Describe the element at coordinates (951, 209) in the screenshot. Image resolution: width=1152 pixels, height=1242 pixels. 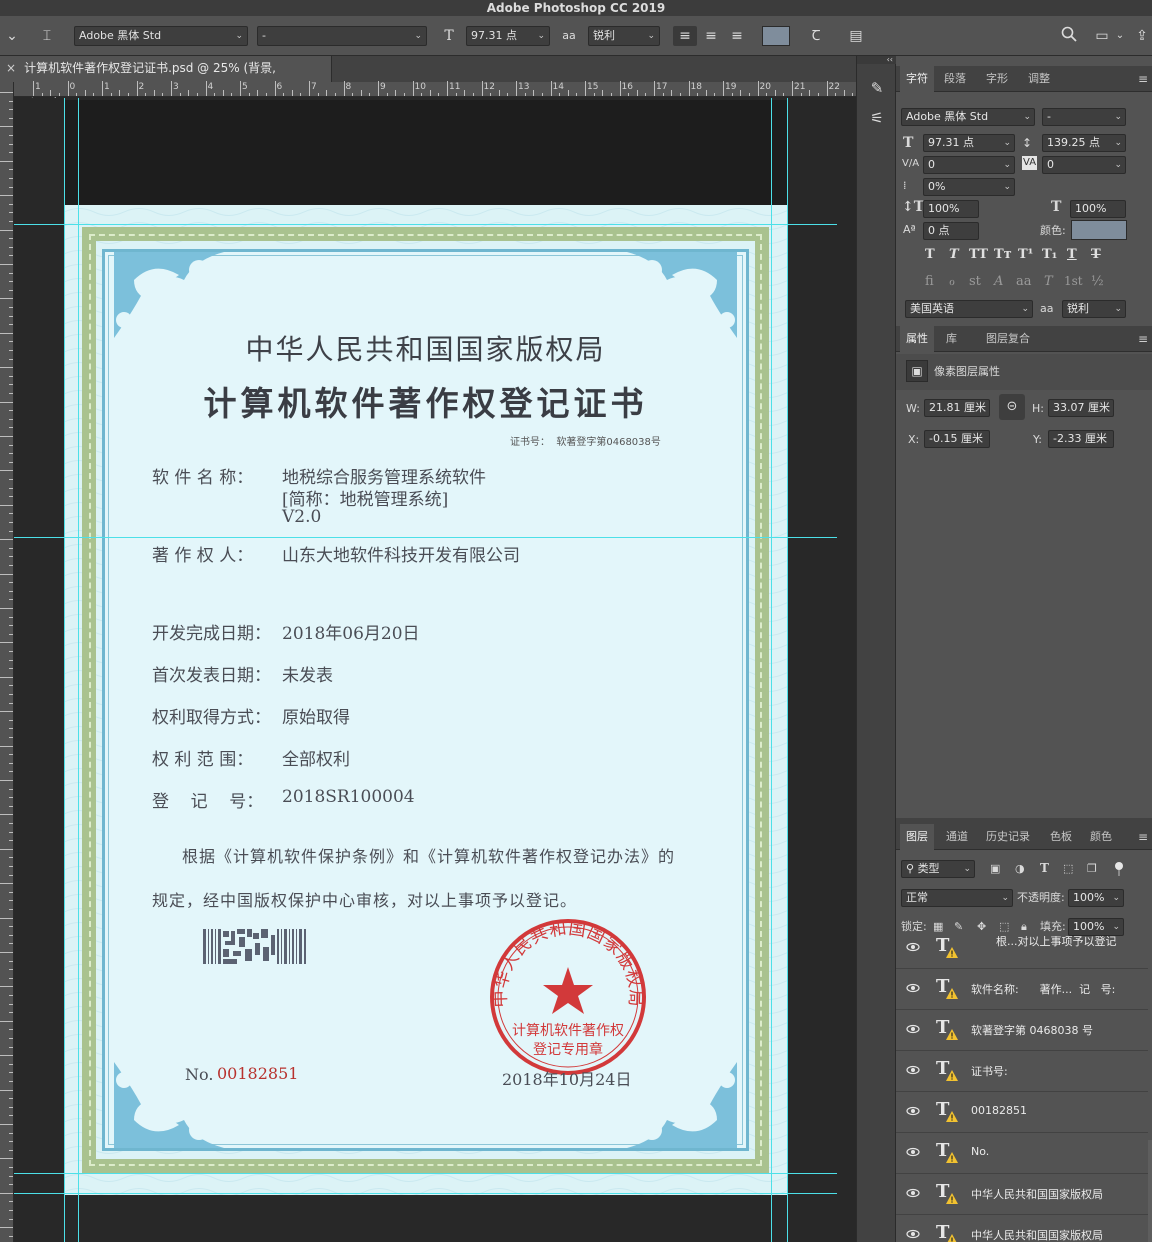
I see `char-vertical-scale-input: 100%` at that location.